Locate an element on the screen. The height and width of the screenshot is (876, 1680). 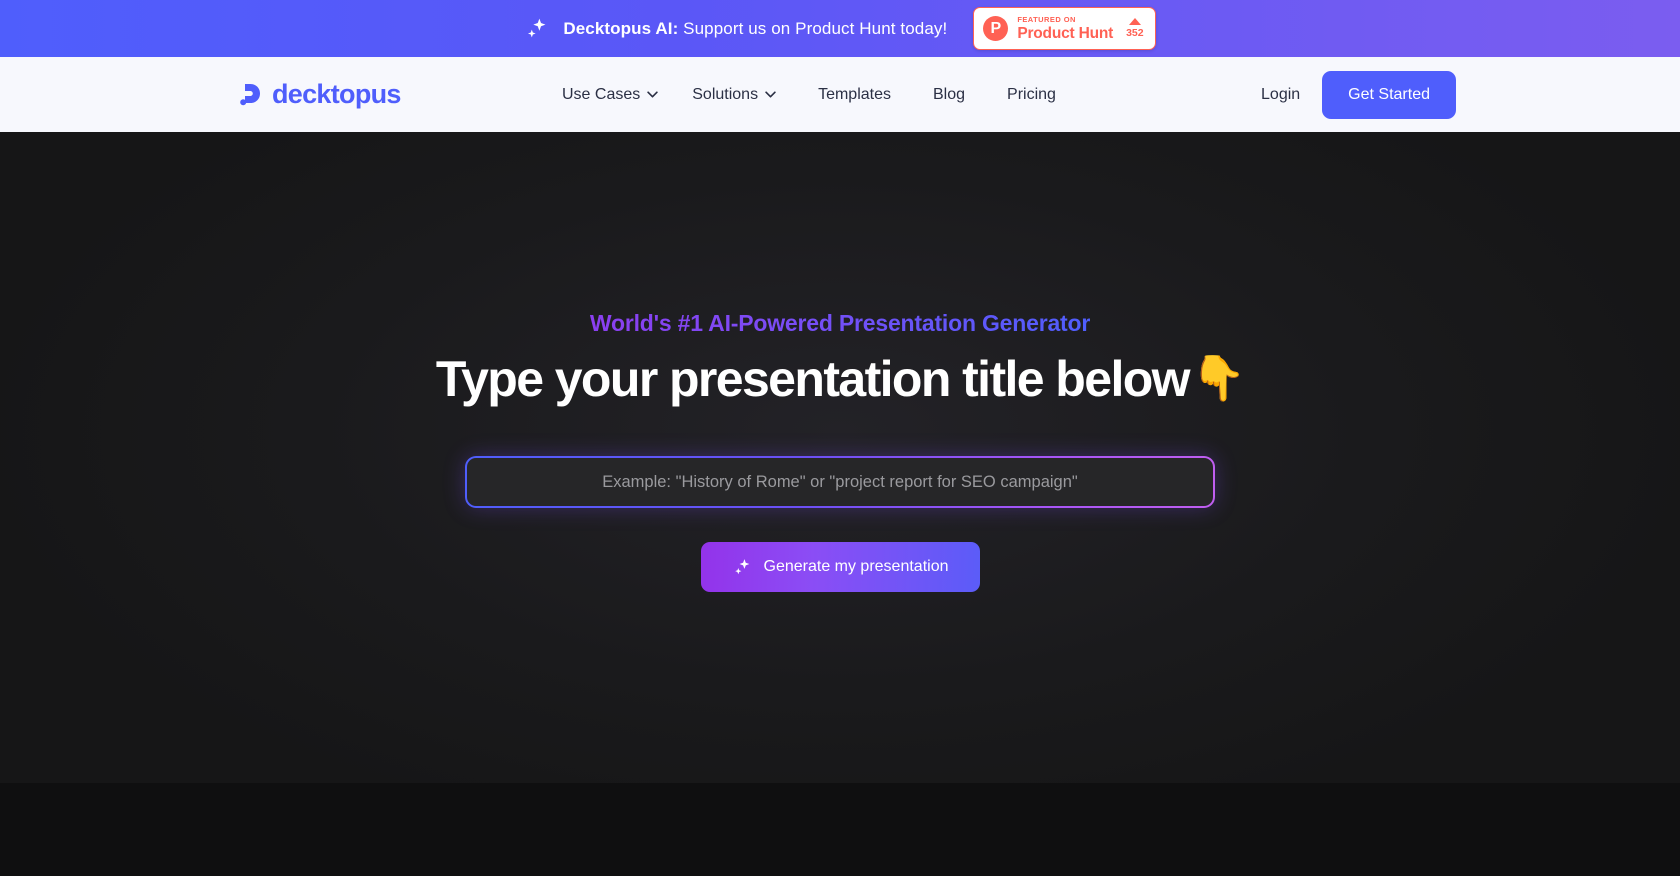
presentation-title-input is located at coordinates (840, 482).